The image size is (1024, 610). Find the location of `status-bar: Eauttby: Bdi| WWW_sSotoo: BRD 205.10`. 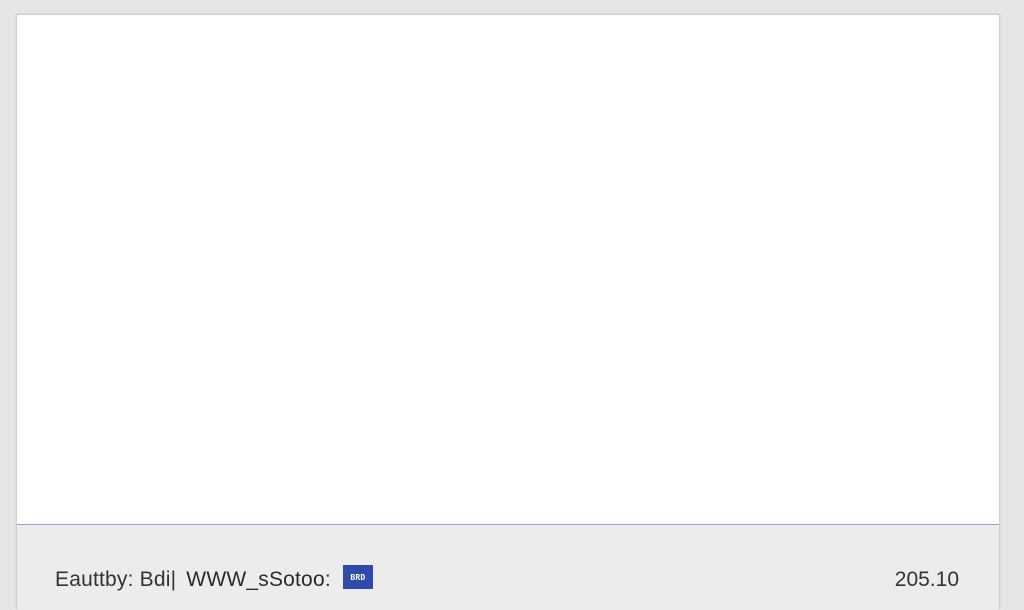

status-bar: Eauttby: Bdi| WWW_sSotoo: BRD 205.10 is located at coordinates (508, 567).